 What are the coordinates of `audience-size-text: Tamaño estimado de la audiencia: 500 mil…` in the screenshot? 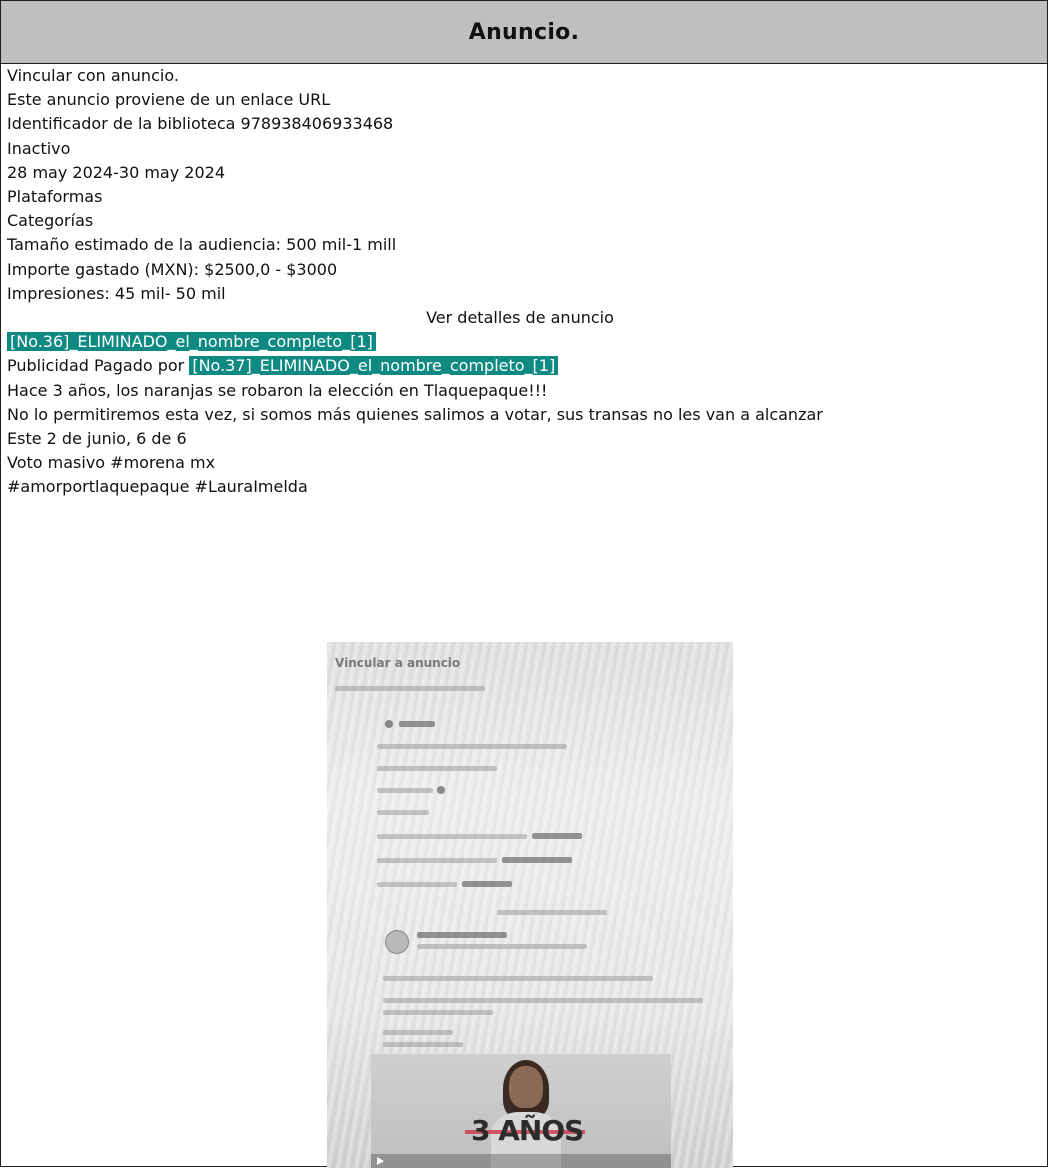 It's located at (202, 245).